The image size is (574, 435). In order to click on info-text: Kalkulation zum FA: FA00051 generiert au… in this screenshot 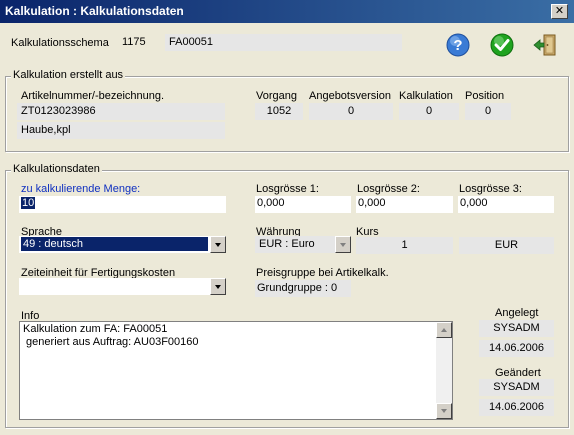, I will do `click(111, 335)`.